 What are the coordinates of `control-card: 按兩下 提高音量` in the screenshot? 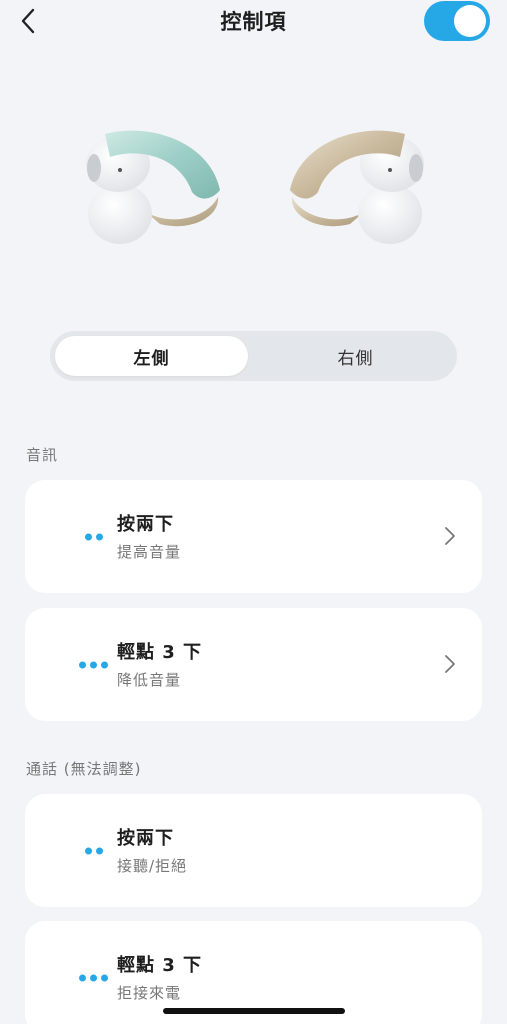 It's located at (253, 536).